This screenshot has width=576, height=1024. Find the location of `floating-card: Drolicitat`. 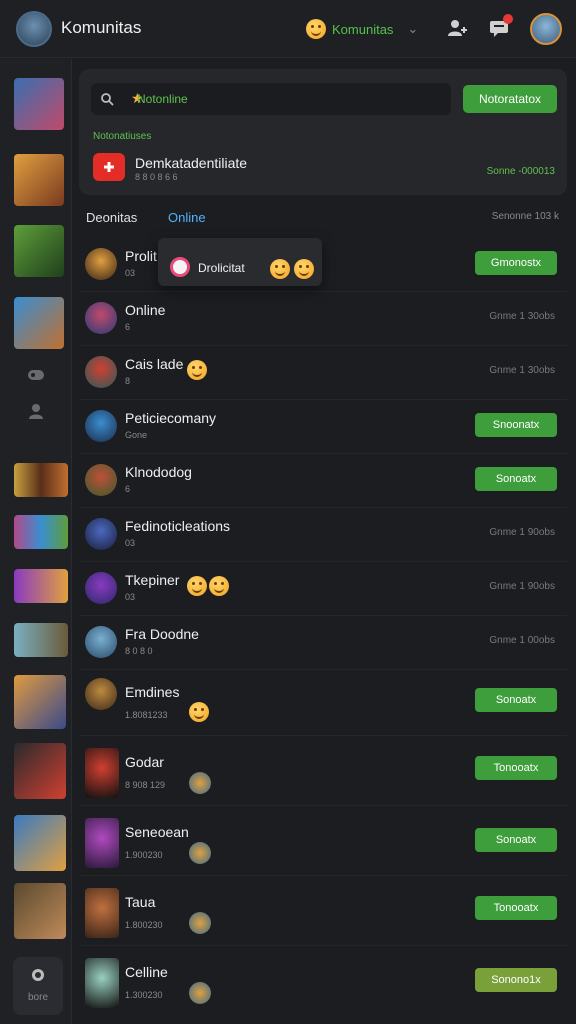

floating-card: Drolicitat is located at coordinates (240, 262).